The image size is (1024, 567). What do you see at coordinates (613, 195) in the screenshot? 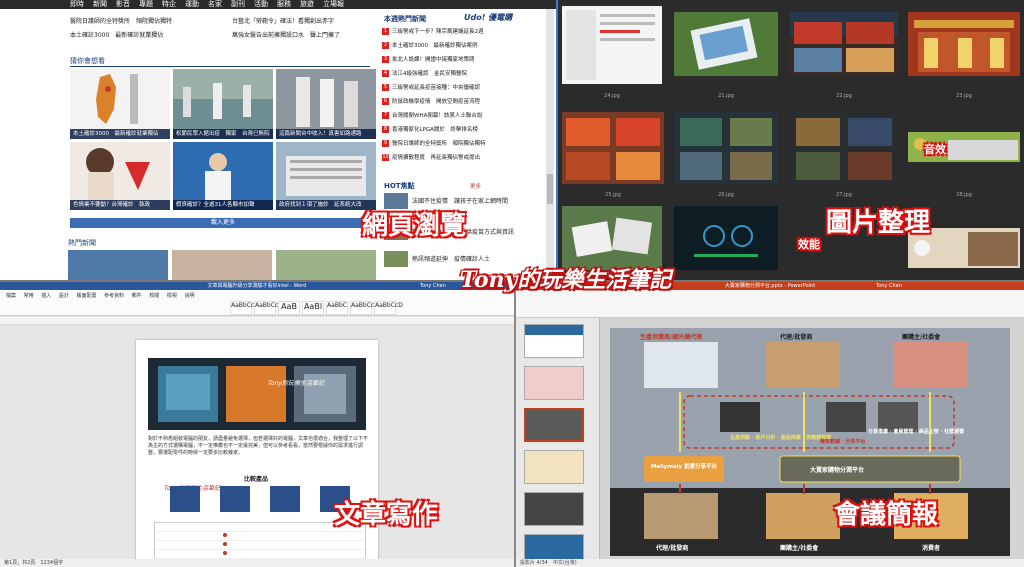
I see `gallery-label: 25.jpg` at bounding box center [613, 195].